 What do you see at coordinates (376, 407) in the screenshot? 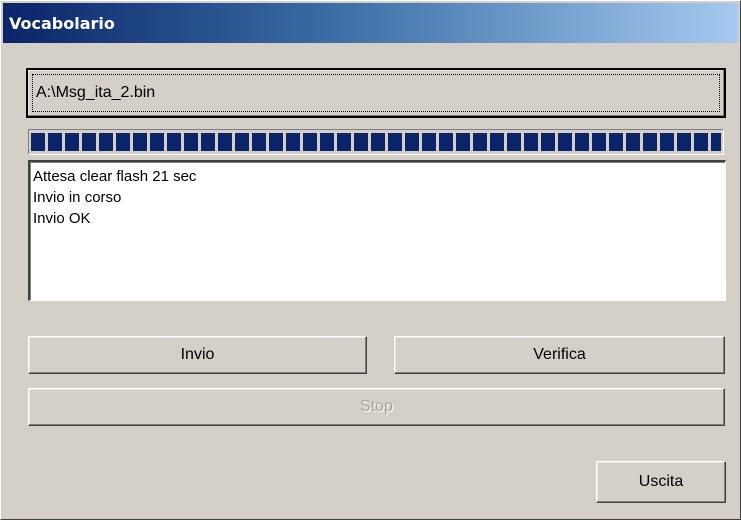
I see `stop-button: Stop` at bounding box center [376, 407].